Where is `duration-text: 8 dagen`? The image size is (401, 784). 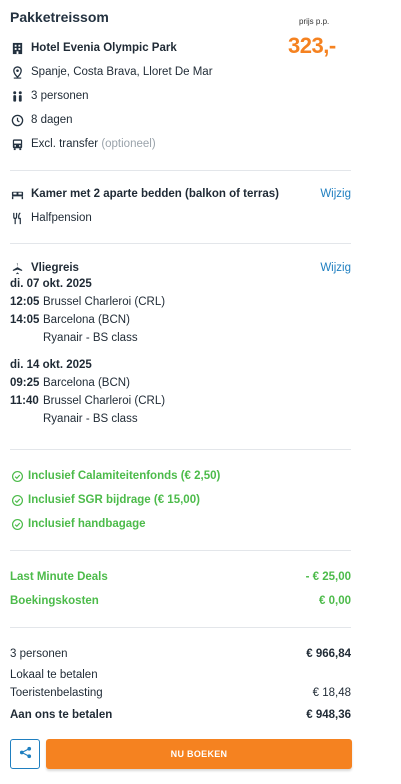
duration-text: 8 dagen is located at coordinates (52, 120).